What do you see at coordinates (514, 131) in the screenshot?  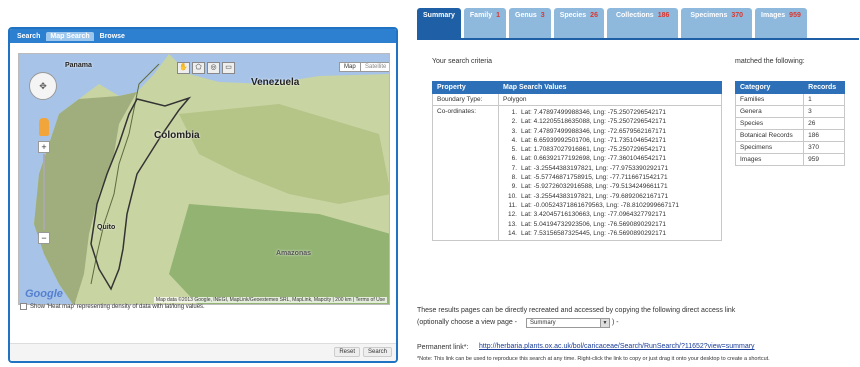 I see `coordinate-index: 3.` at bounding box center [514, 131].